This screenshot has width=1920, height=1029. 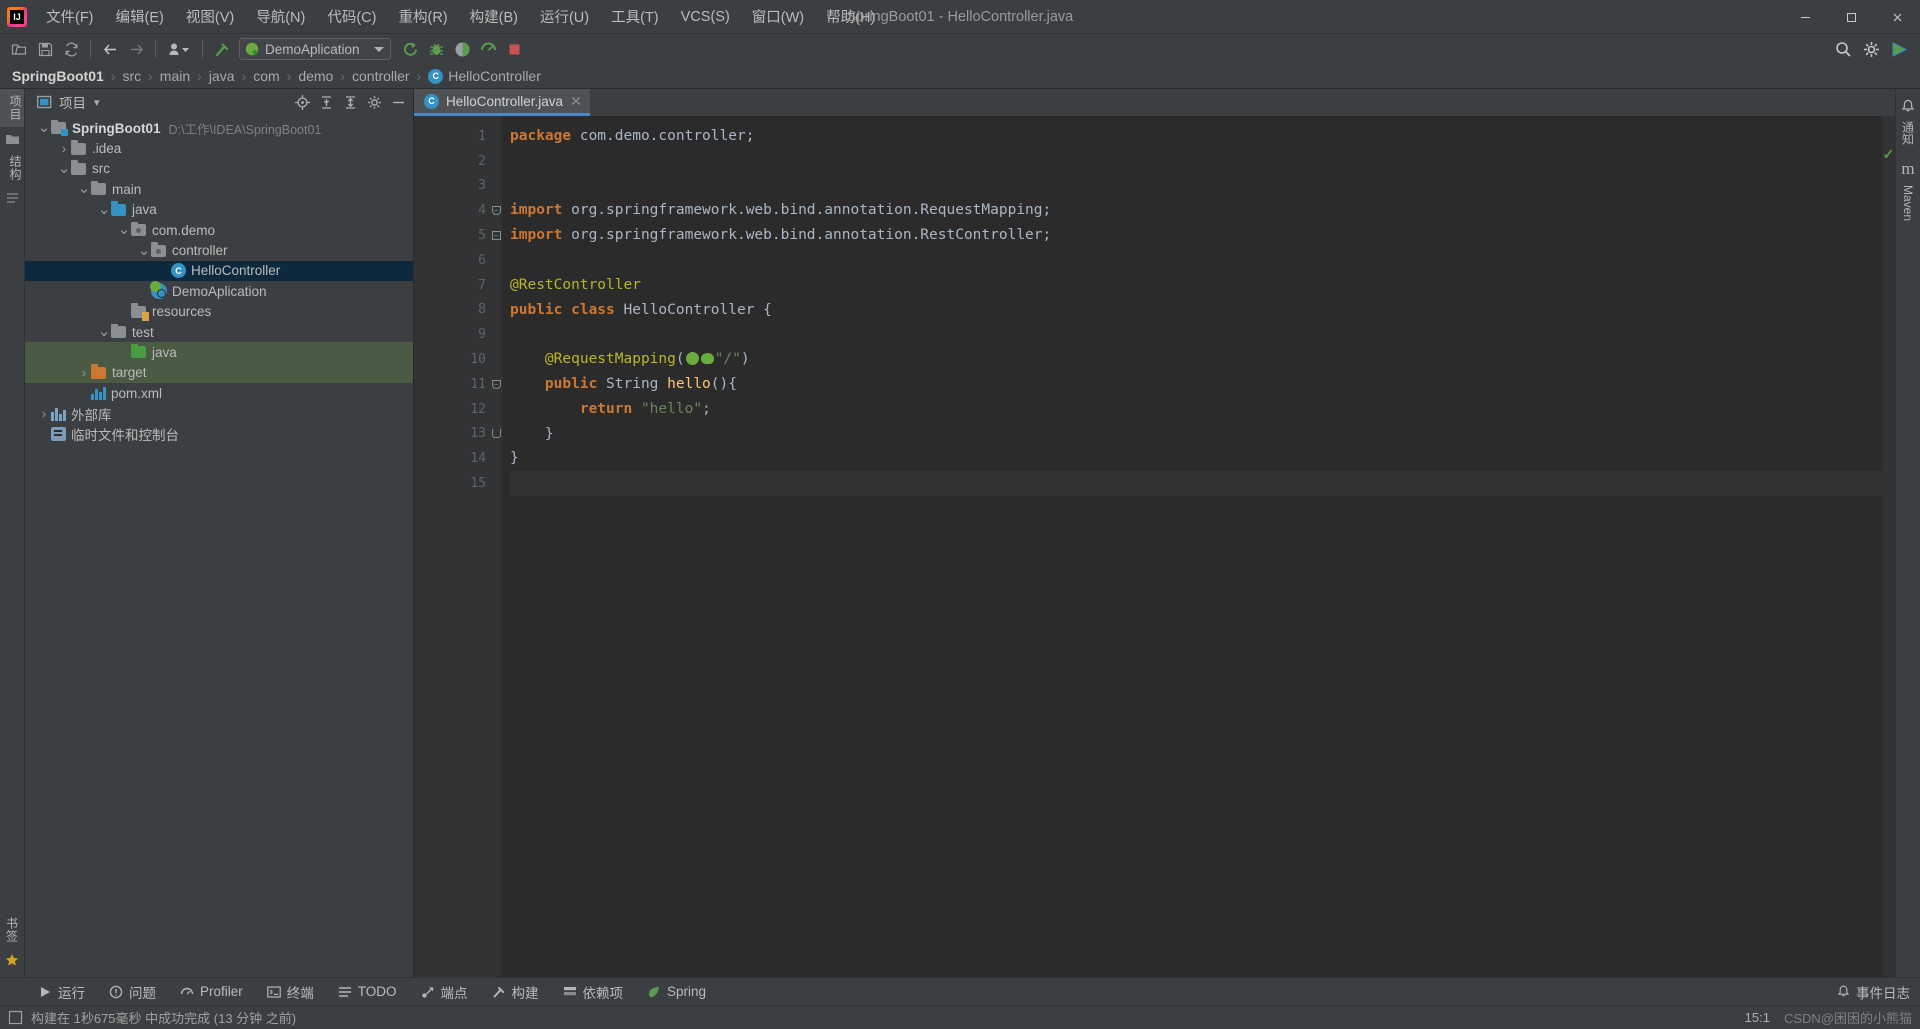 I want to click on locate-file-icon, so click(x=302, y=102).